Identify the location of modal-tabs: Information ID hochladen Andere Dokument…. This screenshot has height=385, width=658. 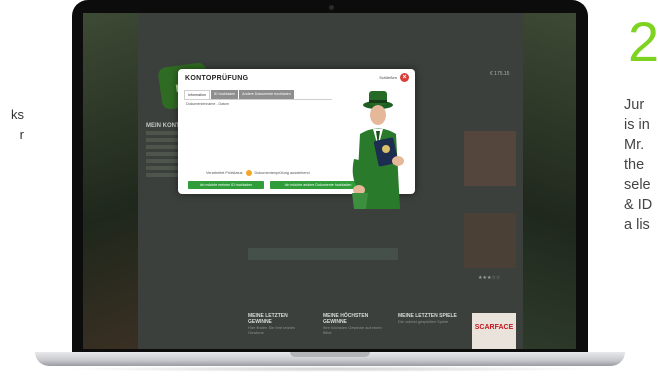
(239, 94).